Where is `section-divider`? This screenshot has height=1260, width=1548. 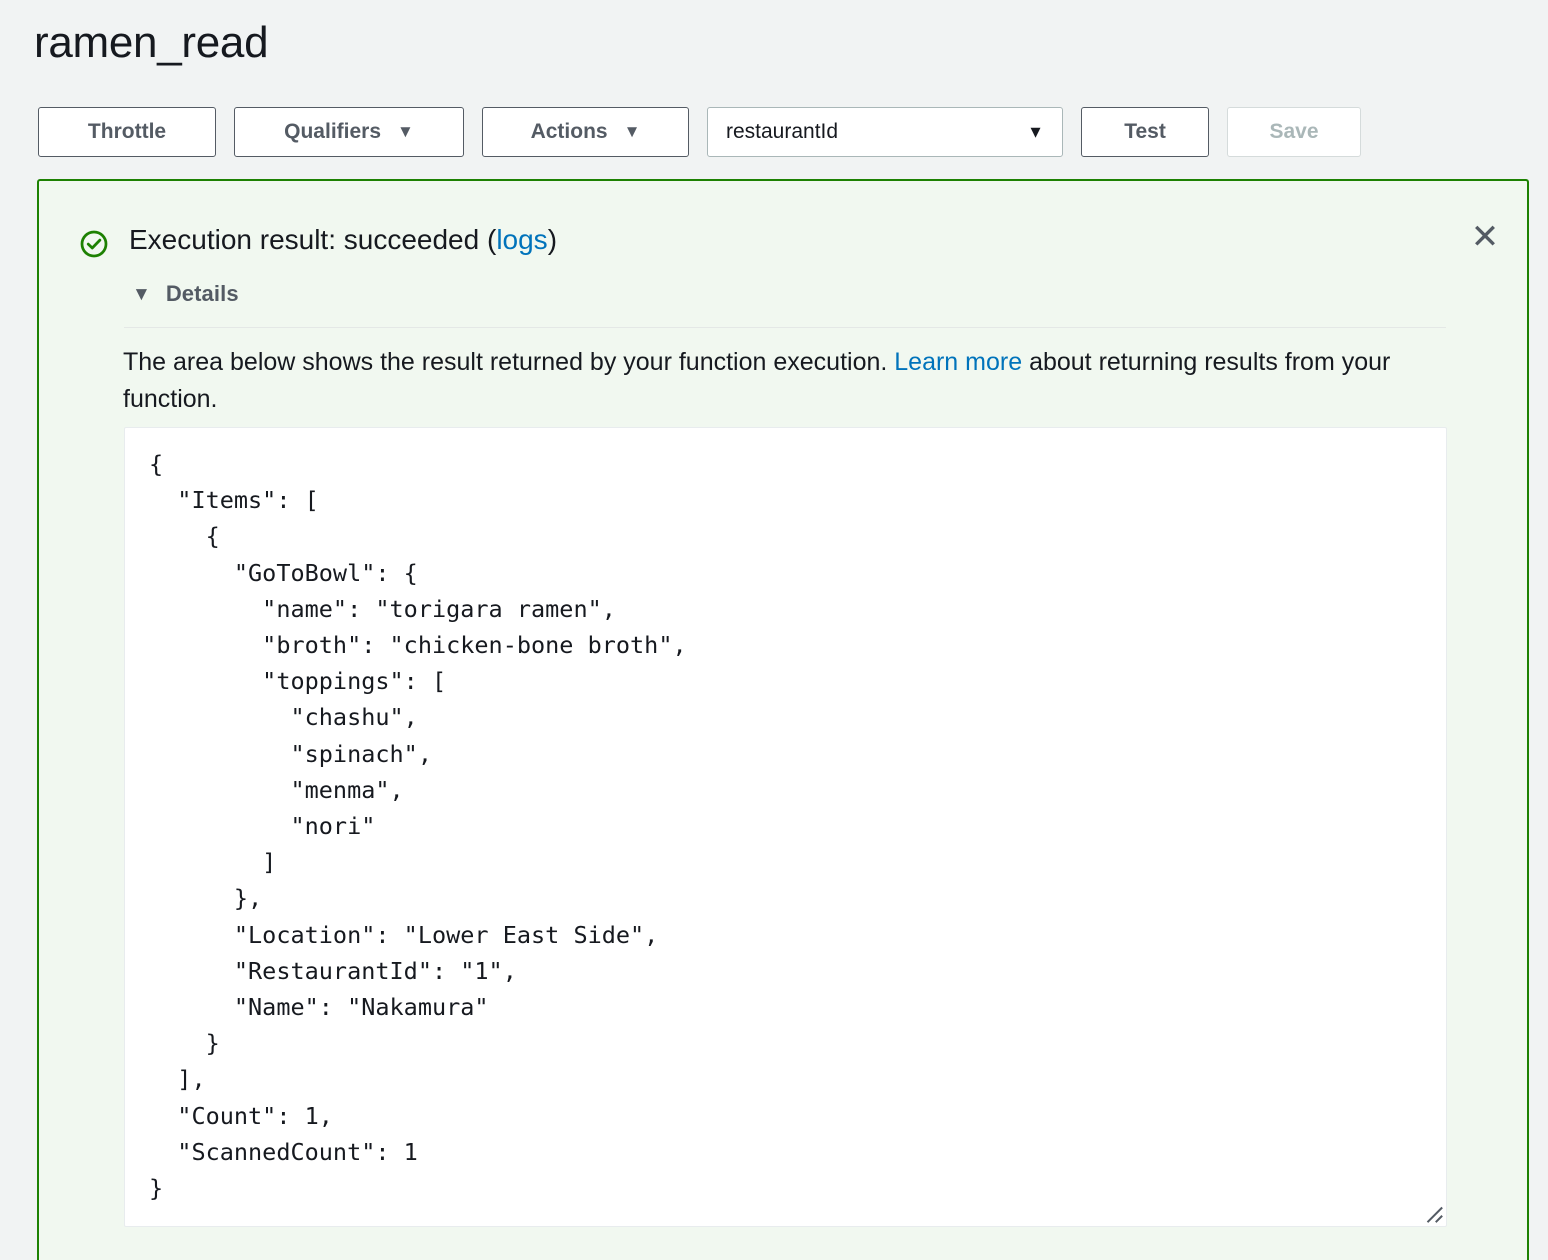
section-divider is located at coordinates (785, 327).